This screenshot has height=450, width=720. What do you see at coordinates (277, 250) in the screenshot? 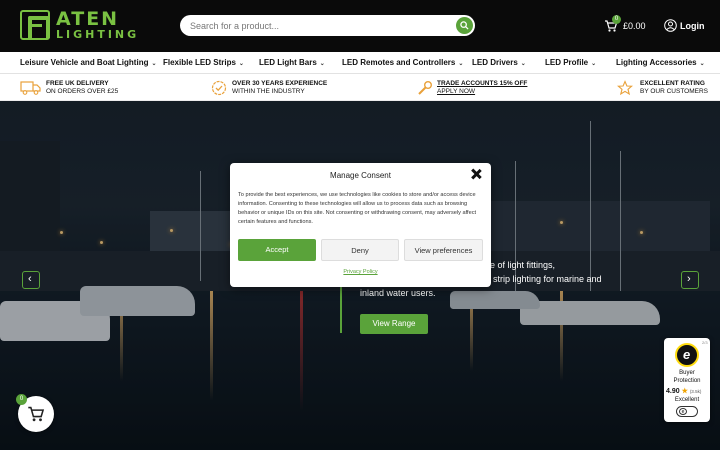
I see `accept-button: Accept` at bounding box center [277, 250].